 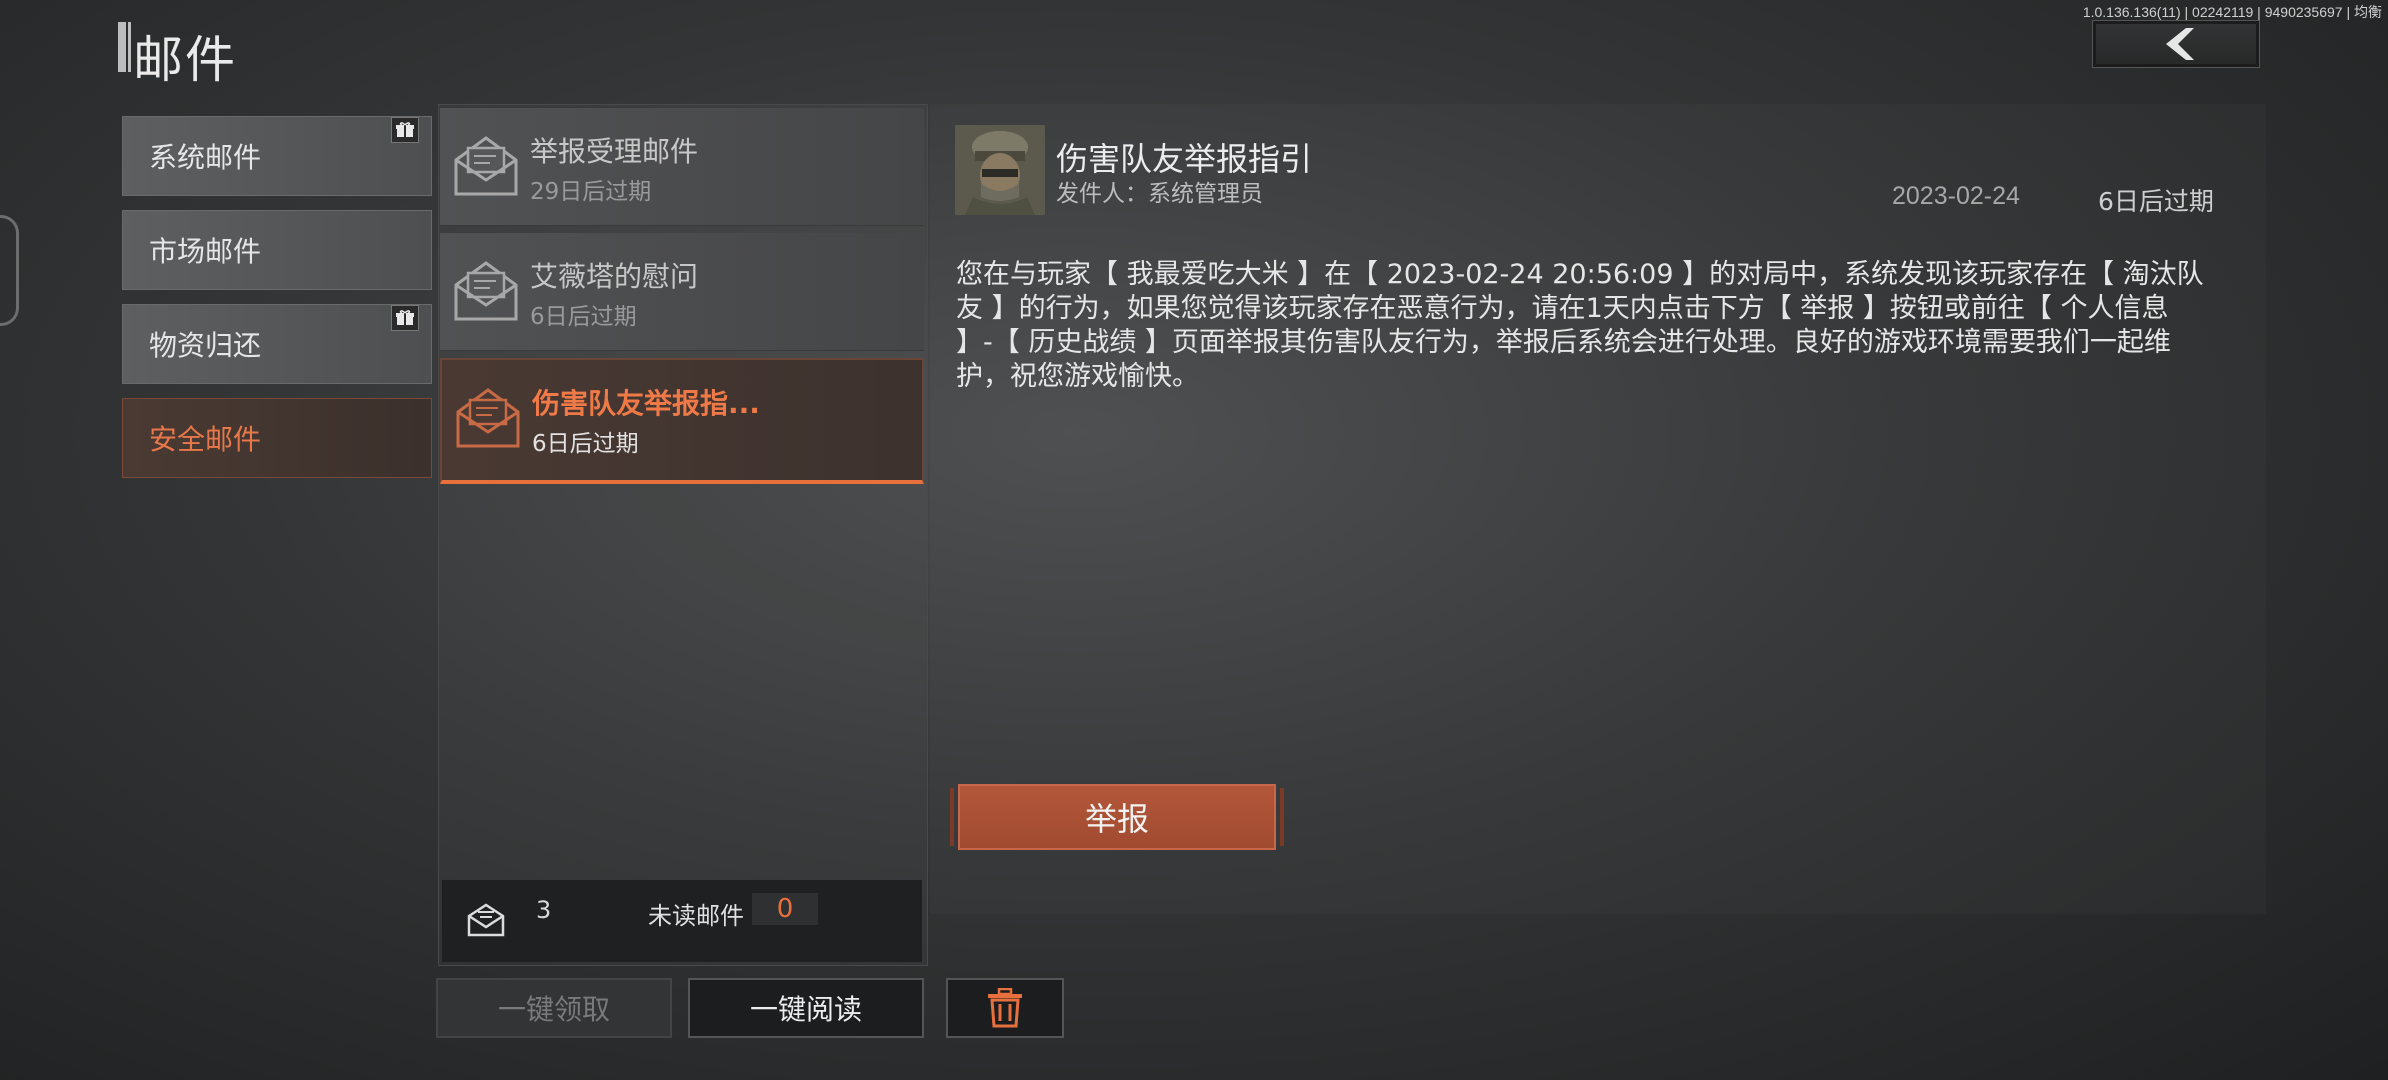 I want to click on category-label: 物资归还, so click(x=205, y=345).